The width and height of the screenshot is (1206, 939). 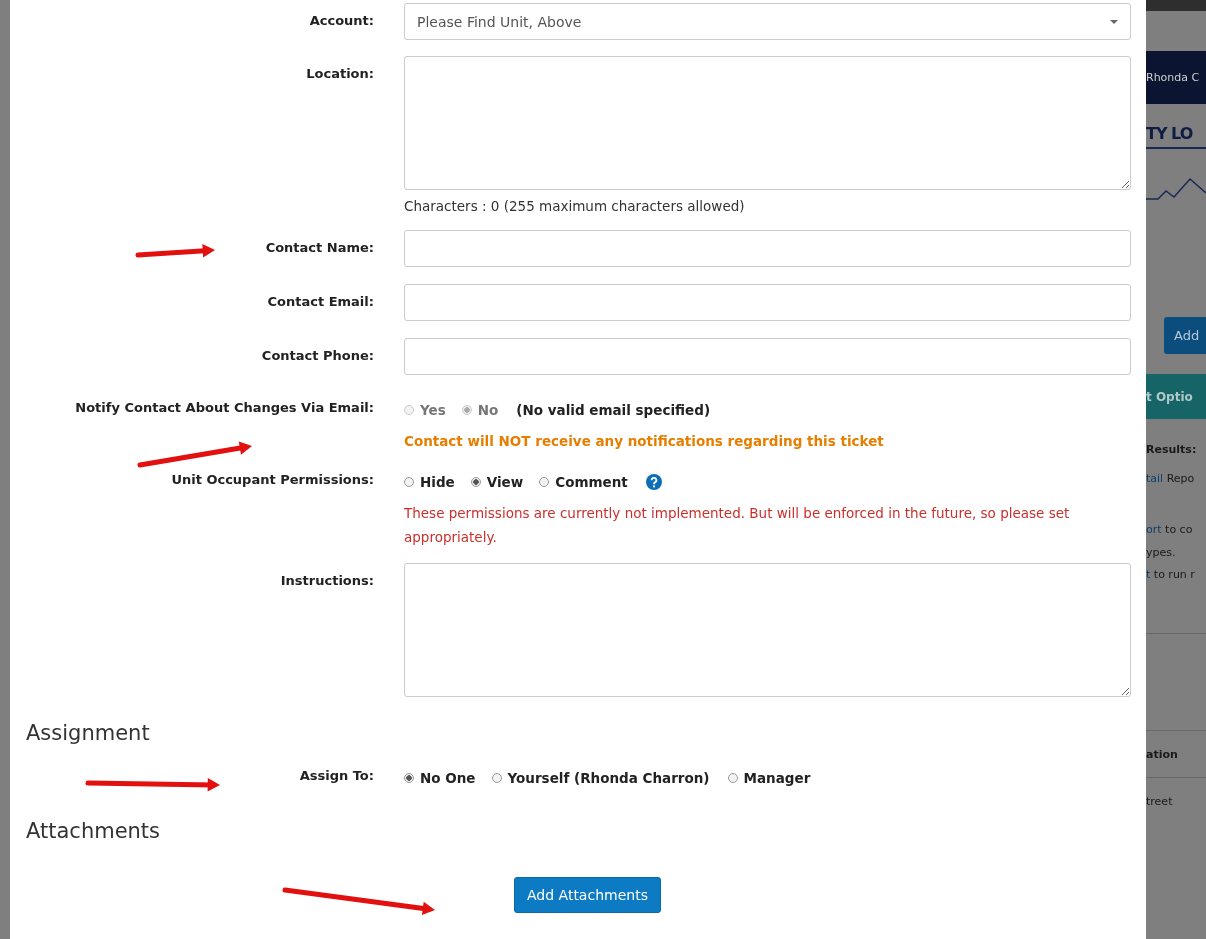 What do you see at coordinates (575, 206) in the screenshot?
I see `character-count: Characters : 0 (255 maximum characters allowed)` at bounding box center [575, 206].